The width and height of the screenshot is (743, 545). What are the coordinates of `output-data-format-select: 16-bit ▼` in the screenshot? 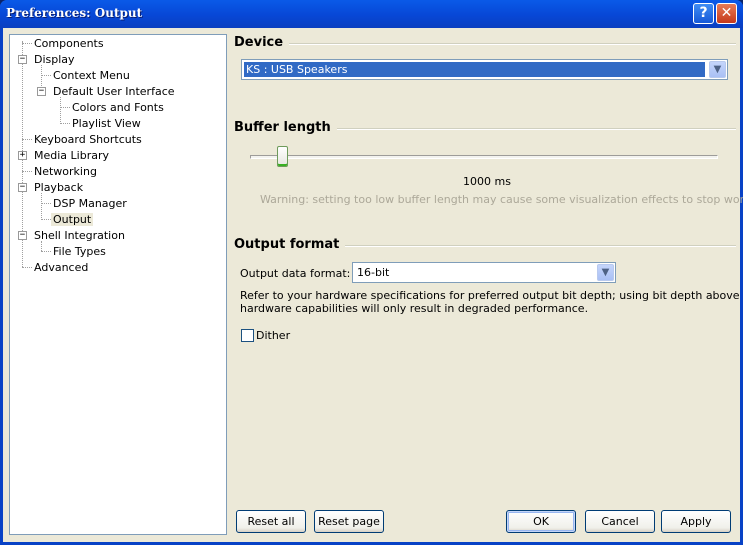 It's located at (484, 272).